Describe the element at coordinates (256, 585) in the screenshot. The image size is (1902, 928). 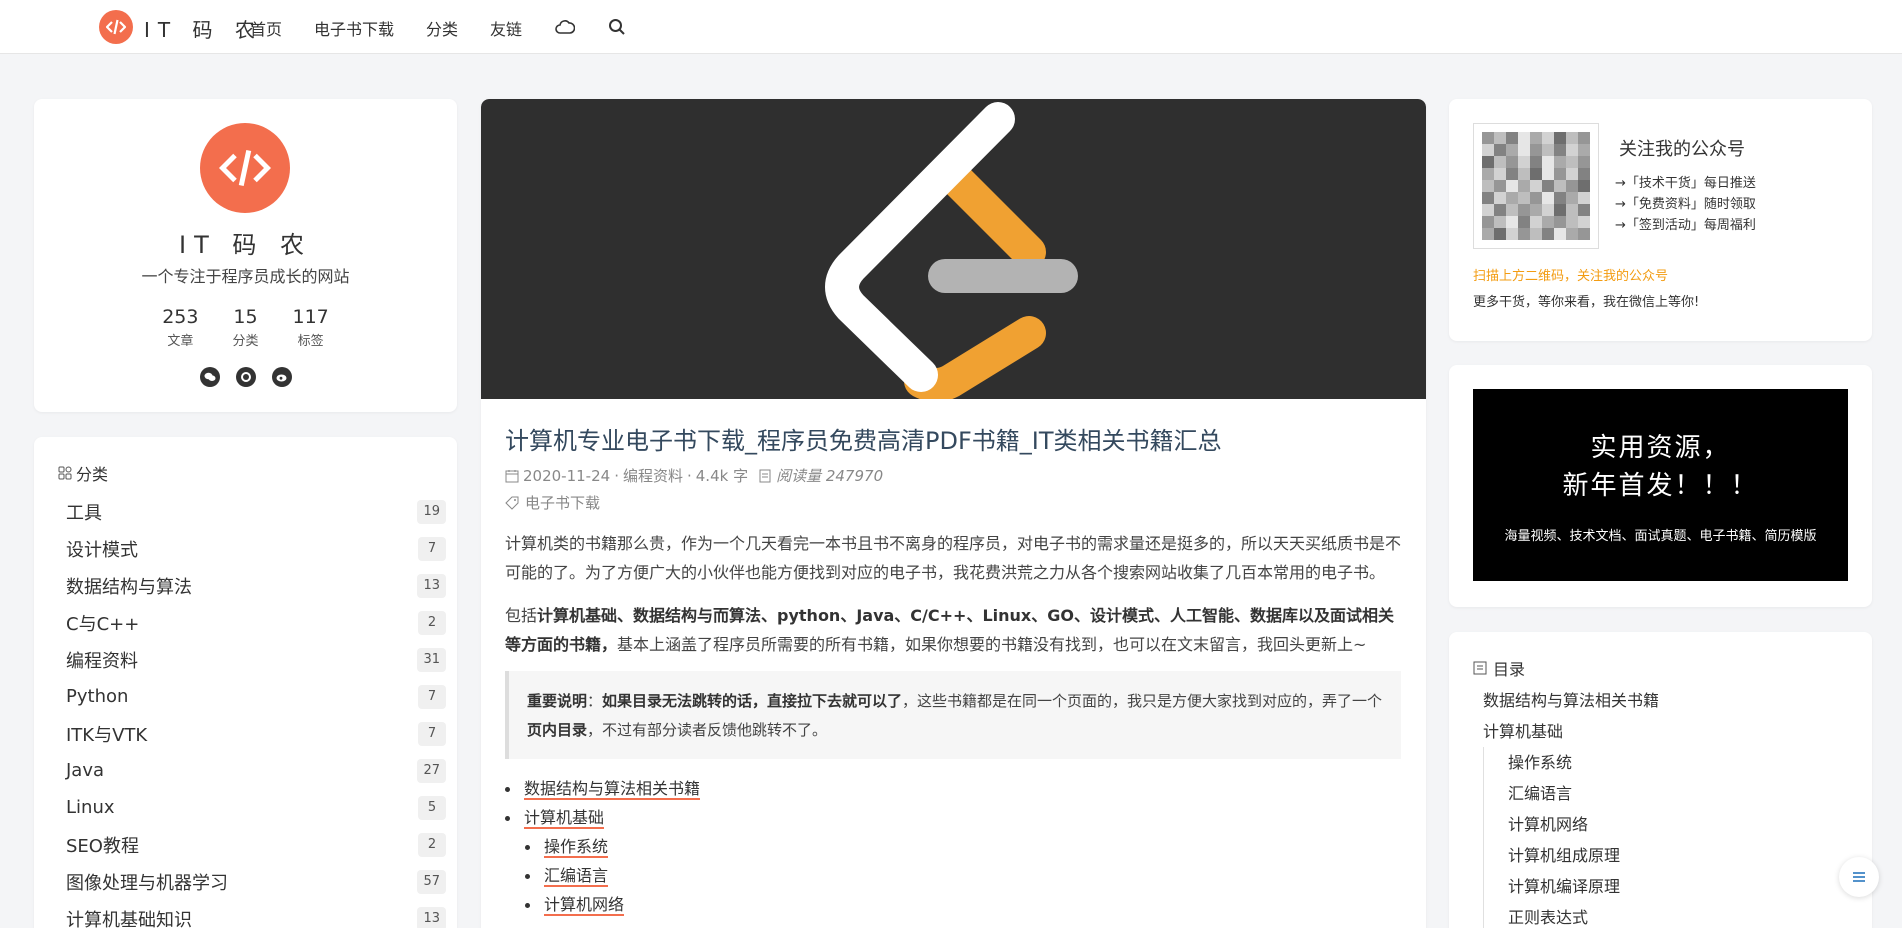
I see `category-item: 数据结构与算法 13` at that location.